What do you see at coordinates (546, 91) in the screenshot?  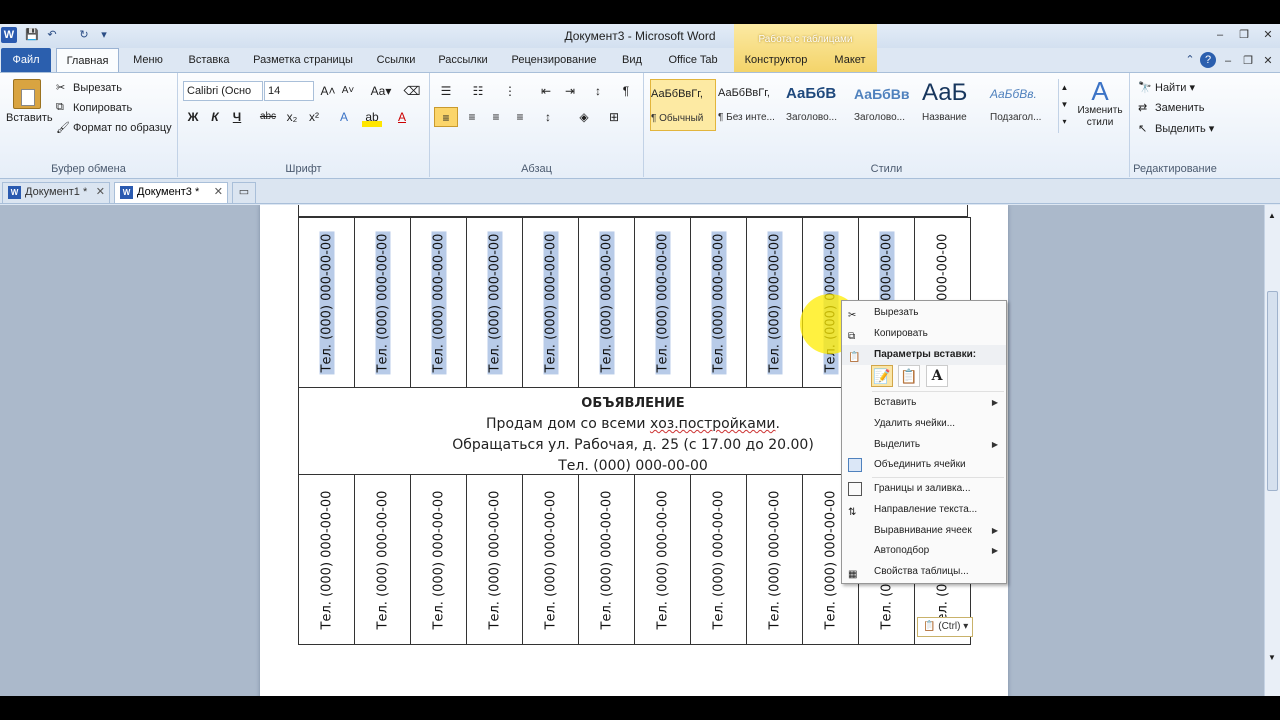 I see `decrease-indent-icon: ⇤` at bounding box center [546, 91].